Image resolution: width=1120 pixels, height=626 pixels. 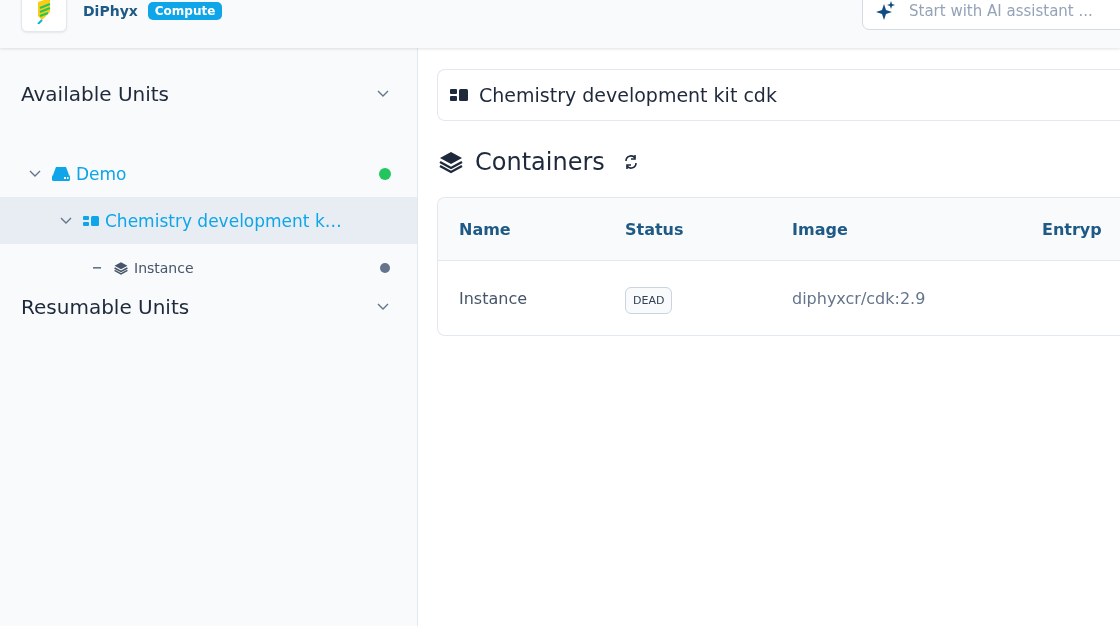 What do you see at coordinates (820, 229) in the screenshot?
I see `column-header: Image` at bounding box center [820, 229].